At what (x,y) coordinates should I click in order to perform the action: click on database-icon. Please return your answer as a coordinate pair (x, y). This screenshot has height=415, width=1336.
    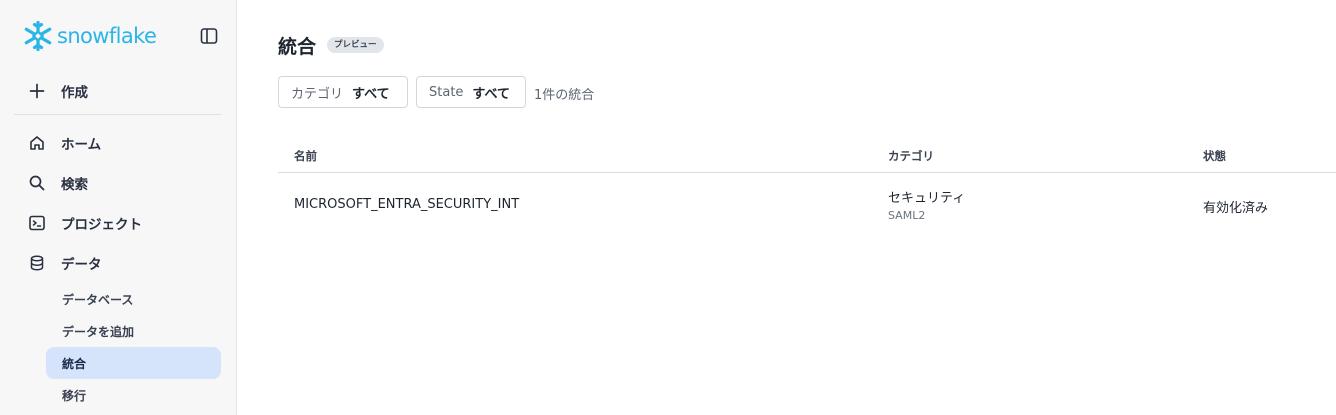
    Looking at the image, I should click on (37, 263).